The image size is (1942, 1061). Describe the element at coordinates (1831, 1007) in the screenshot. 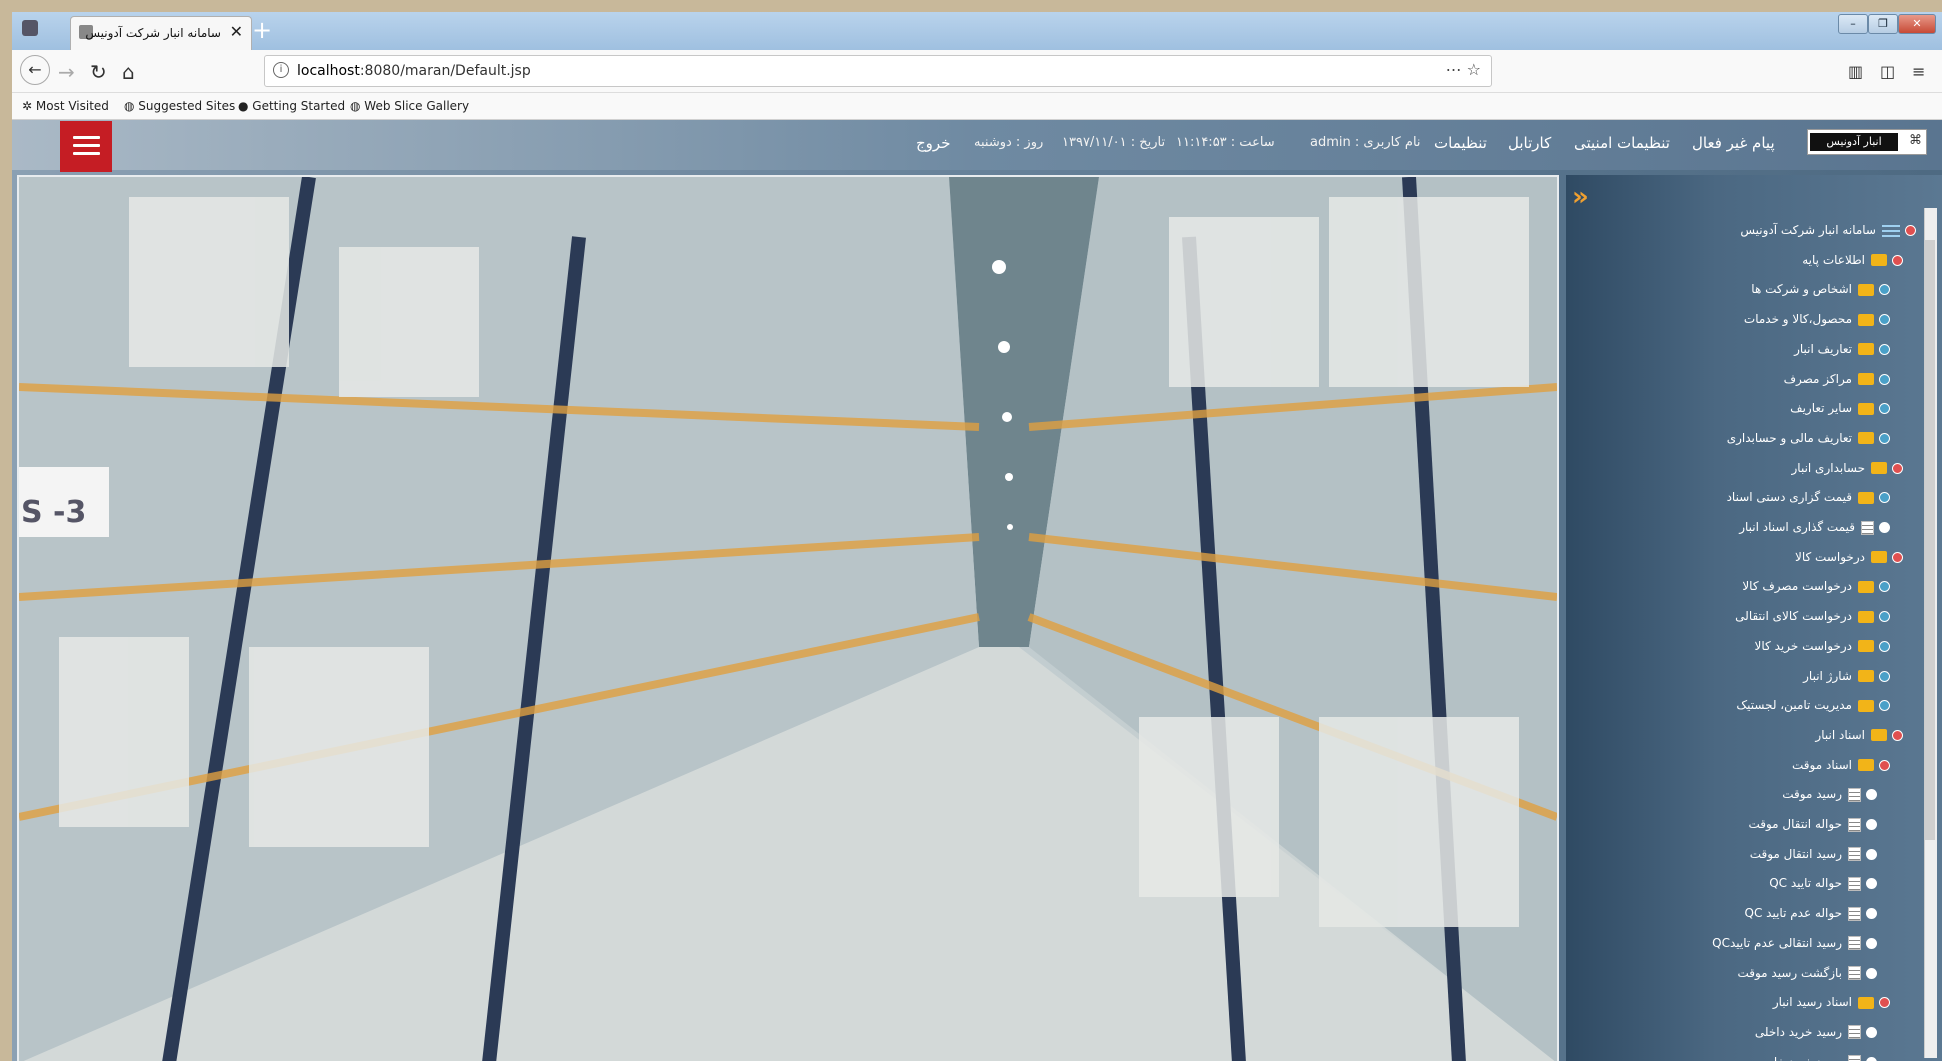

I see `tree-item: اسناد رسید انبار` at that location.